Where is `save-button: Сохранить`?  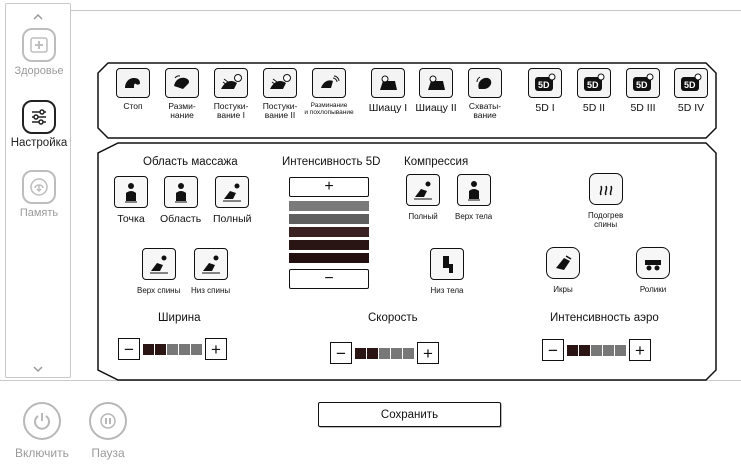
save-button: Сохранить is located at coordinates (409, 414).